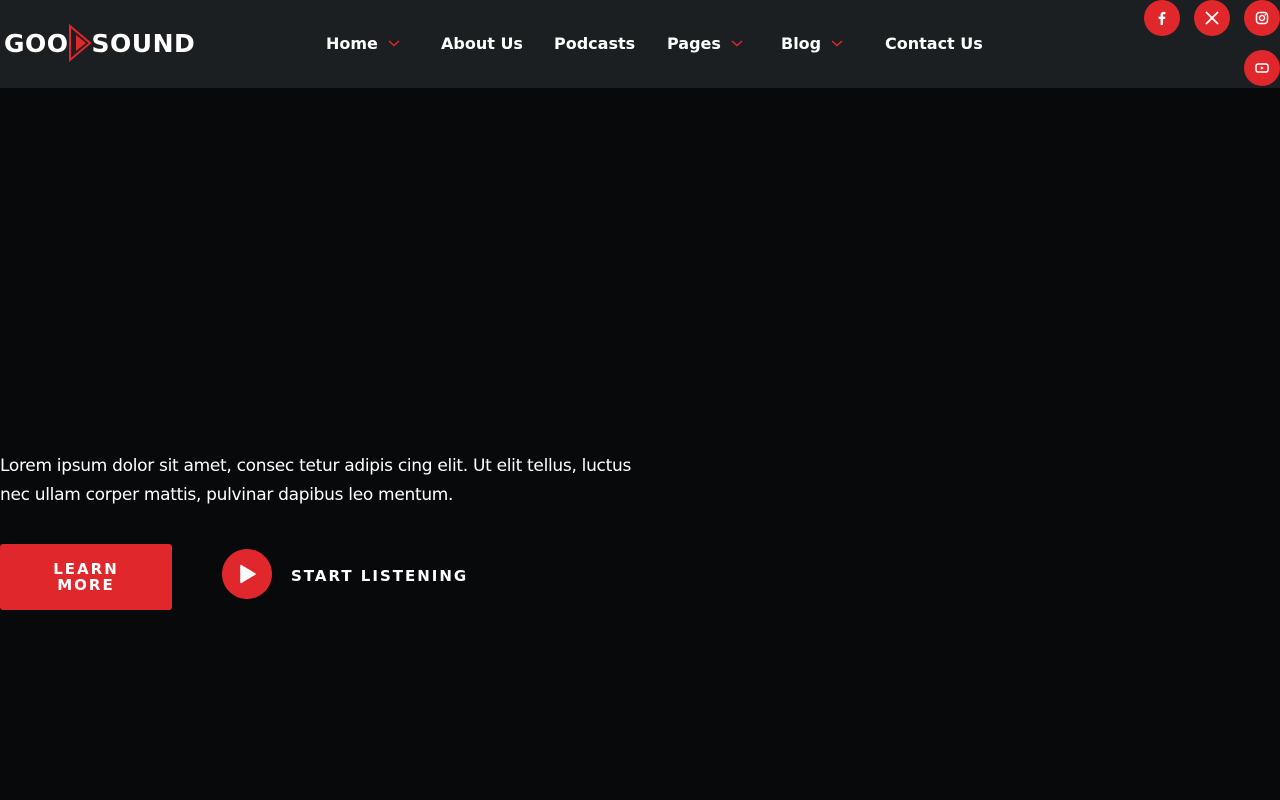  I want to click on x-icon, so click(1212, 18).